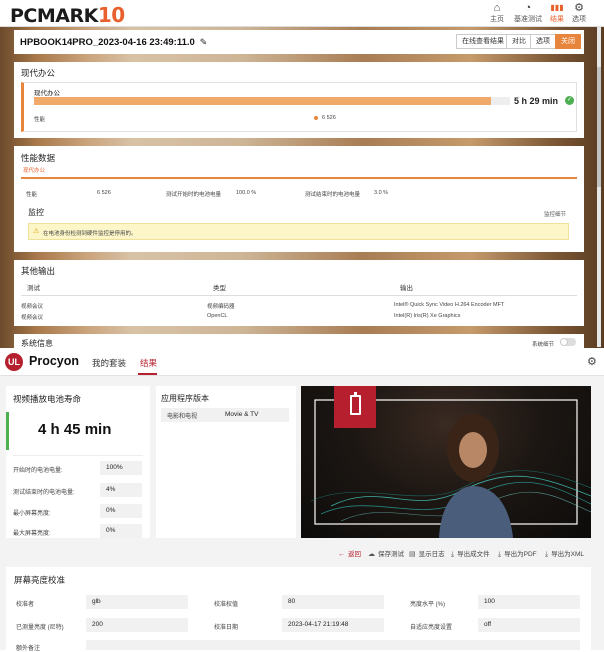 The height and width of the screenshot is (652, 604). Describe the element at coordinates (104, 193) in the screenshot. I see `perf-row-value: 6 526` at that location.